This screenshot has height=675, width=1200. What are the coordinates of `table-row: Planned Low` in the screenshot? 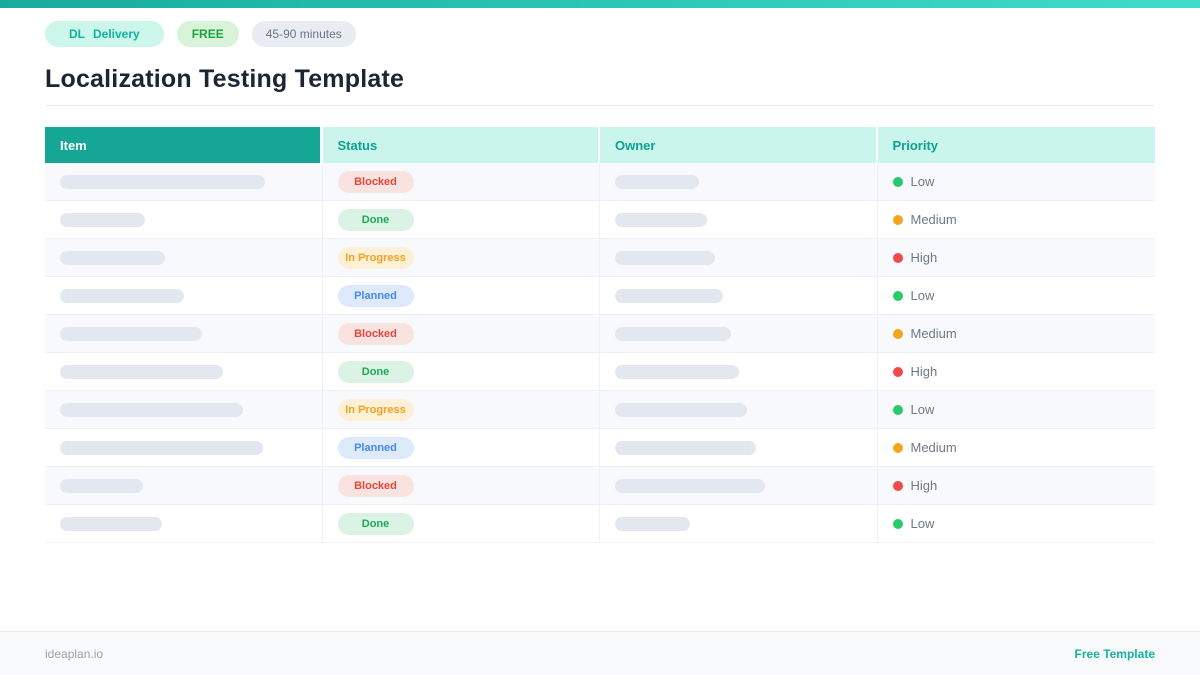 It's located at (600, 296).